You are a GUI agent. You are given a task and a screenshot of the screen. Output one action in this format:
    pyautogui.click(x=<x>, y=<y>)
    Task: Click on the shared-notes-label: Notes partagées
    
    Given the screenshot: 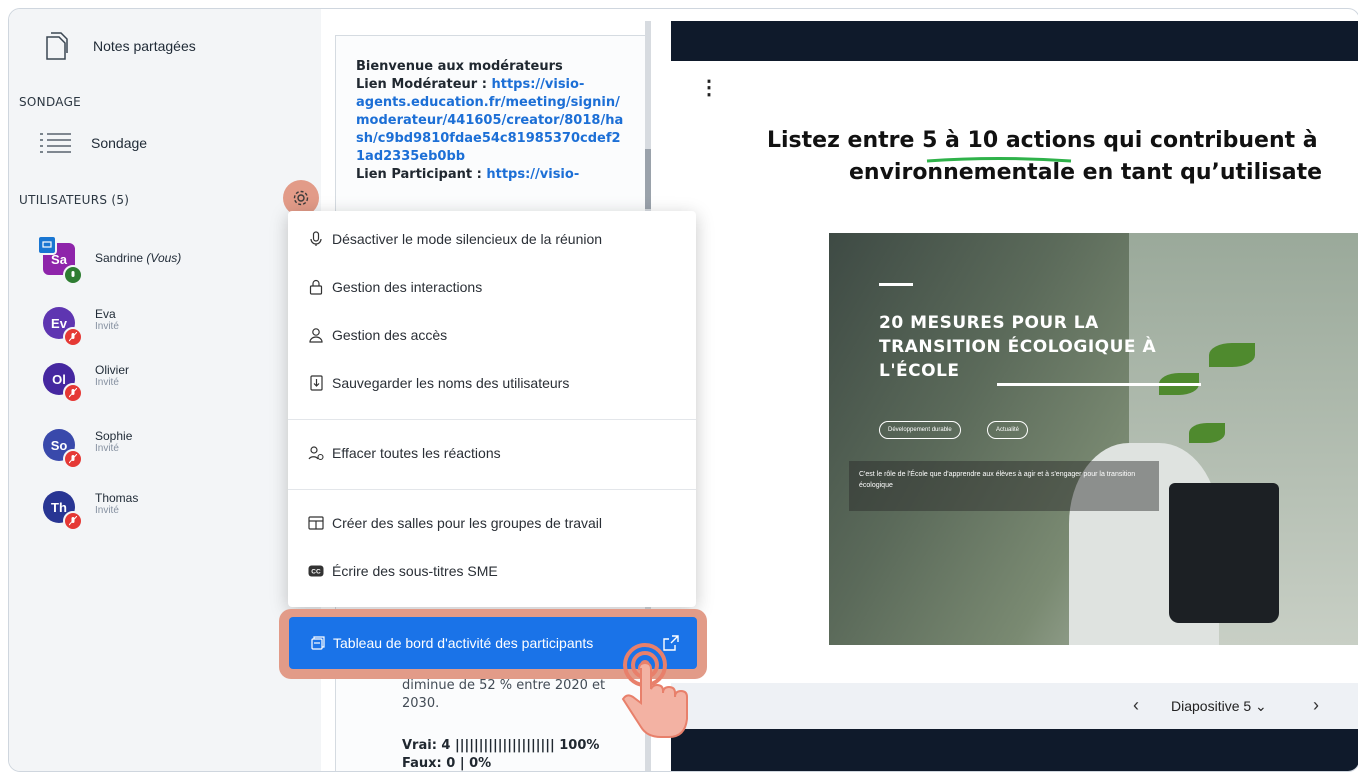 What is the action you would take?
    pyautogui.click(x=144, y=46)
    